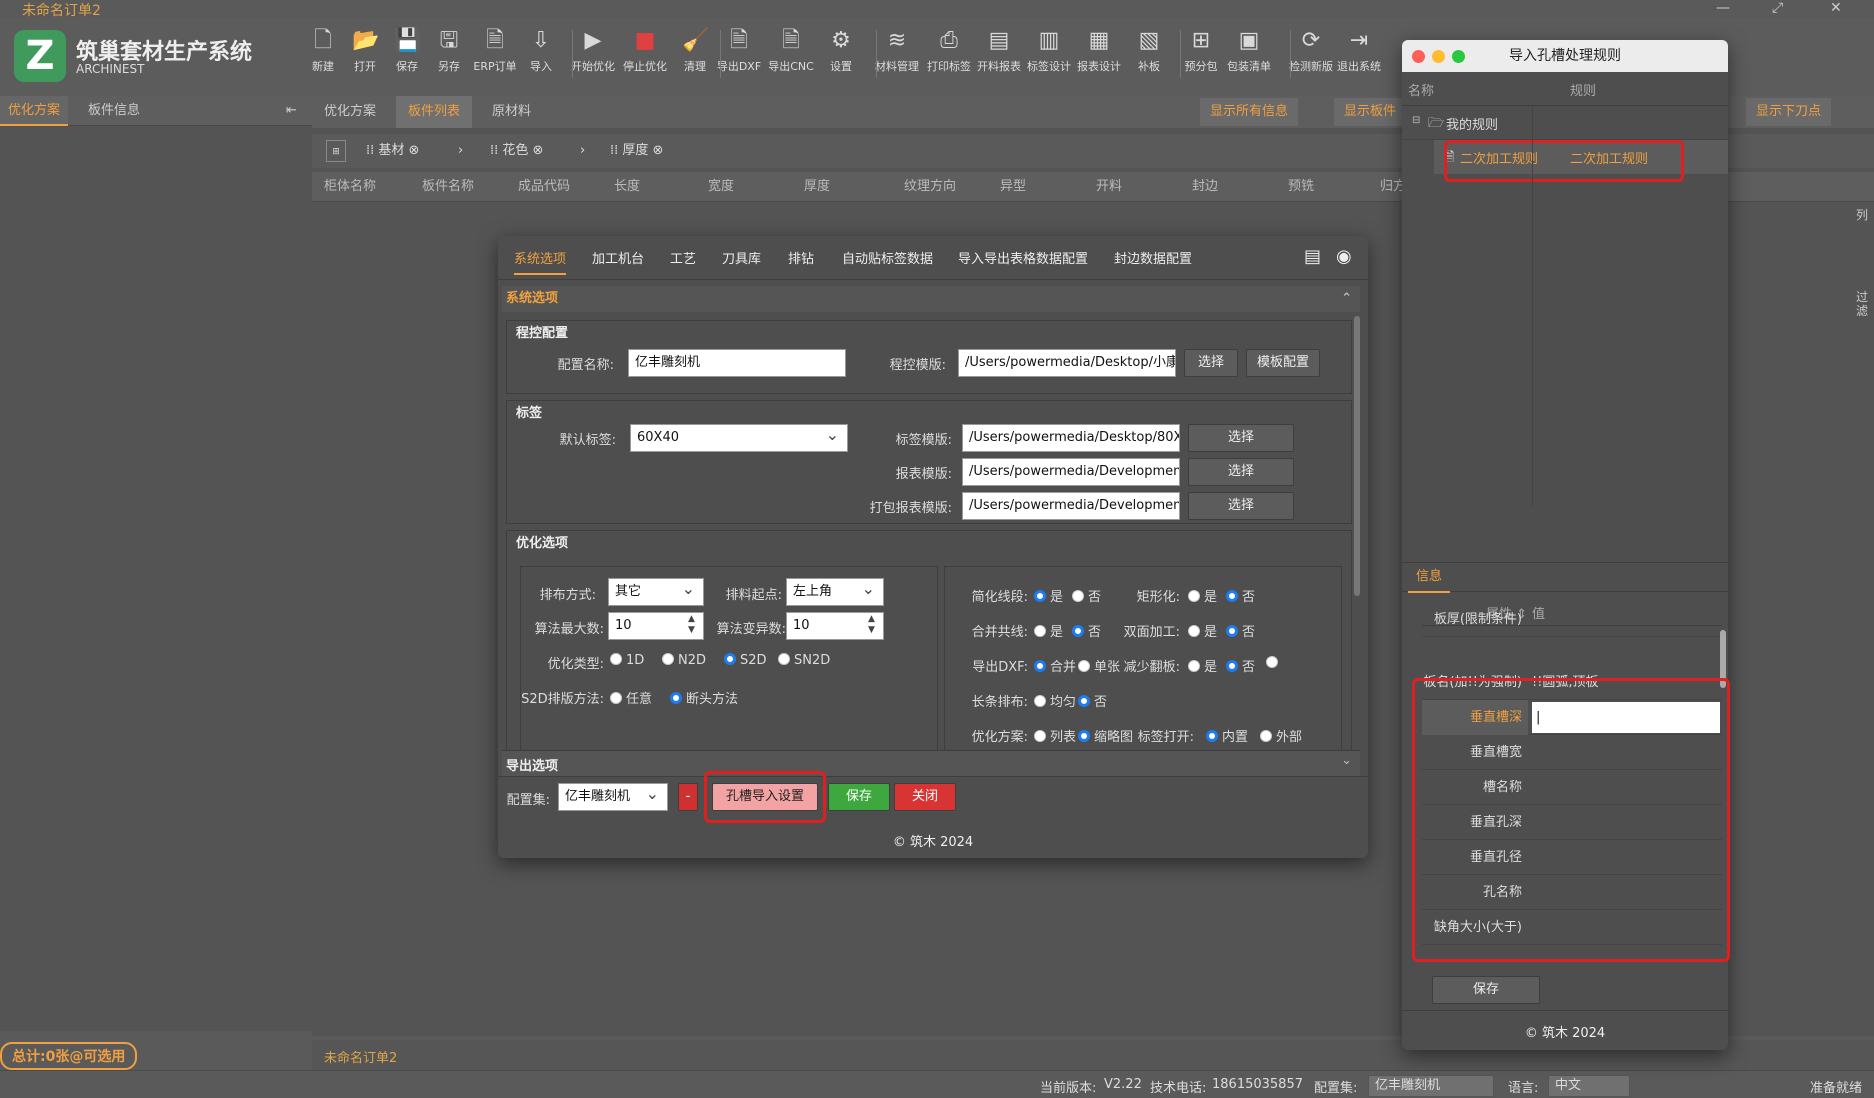  What do you see at coordinates (1589, 1086) in the screenshot?
I see `language-select: 中文` at bounding box center [1589, 1086].